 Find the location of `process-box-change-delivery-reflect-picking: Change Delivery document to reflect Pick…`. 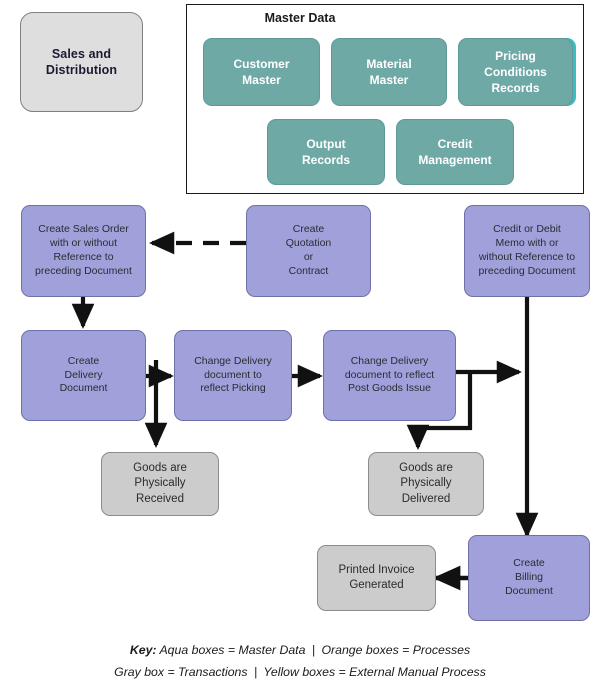

process-box-change-delivery-reflect-picking: Change Delivery document to reflect Pick… is located at coordinates (233, 375).